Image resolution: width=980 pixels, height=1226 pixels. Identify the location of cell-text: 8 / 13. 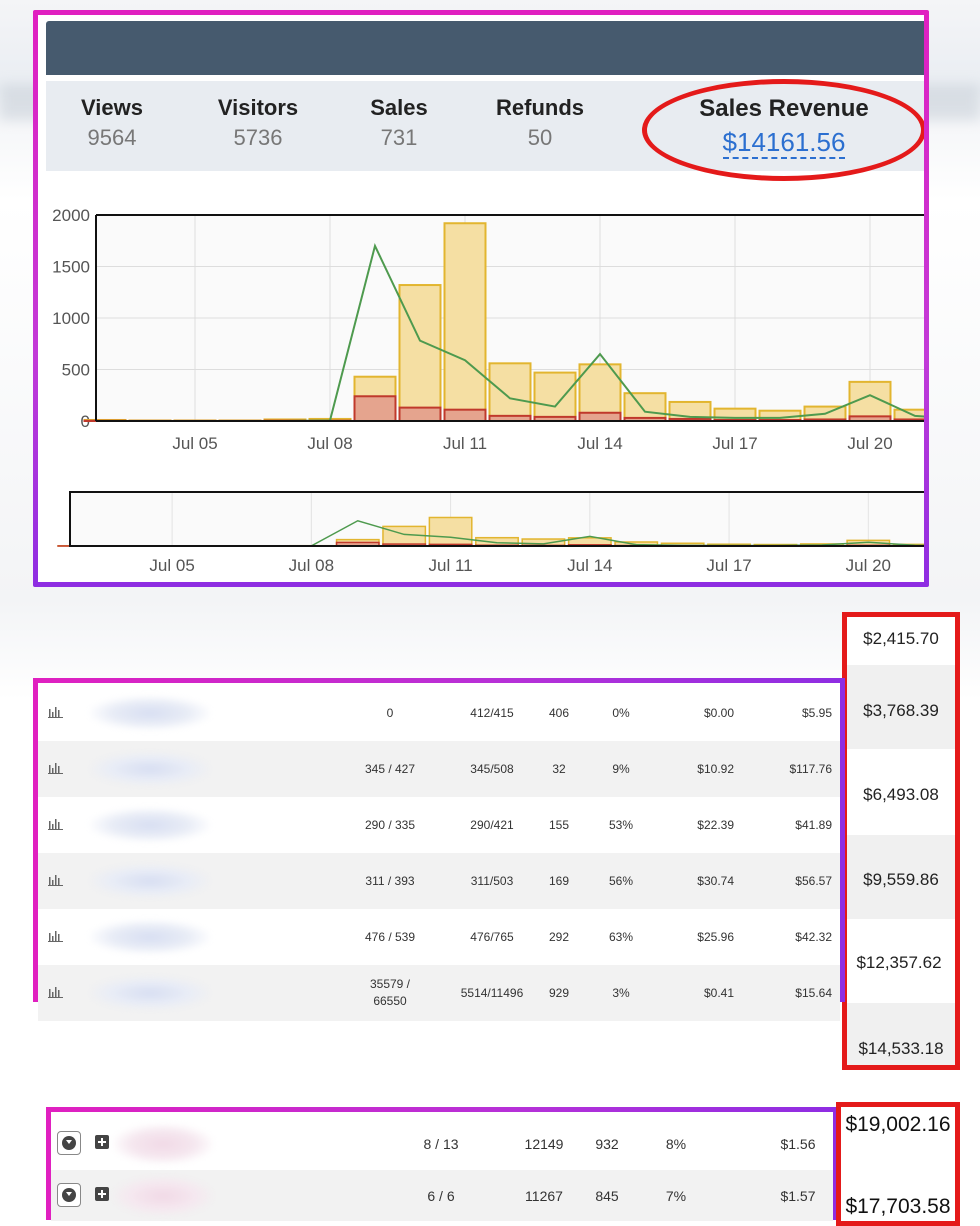
(441, 1143).